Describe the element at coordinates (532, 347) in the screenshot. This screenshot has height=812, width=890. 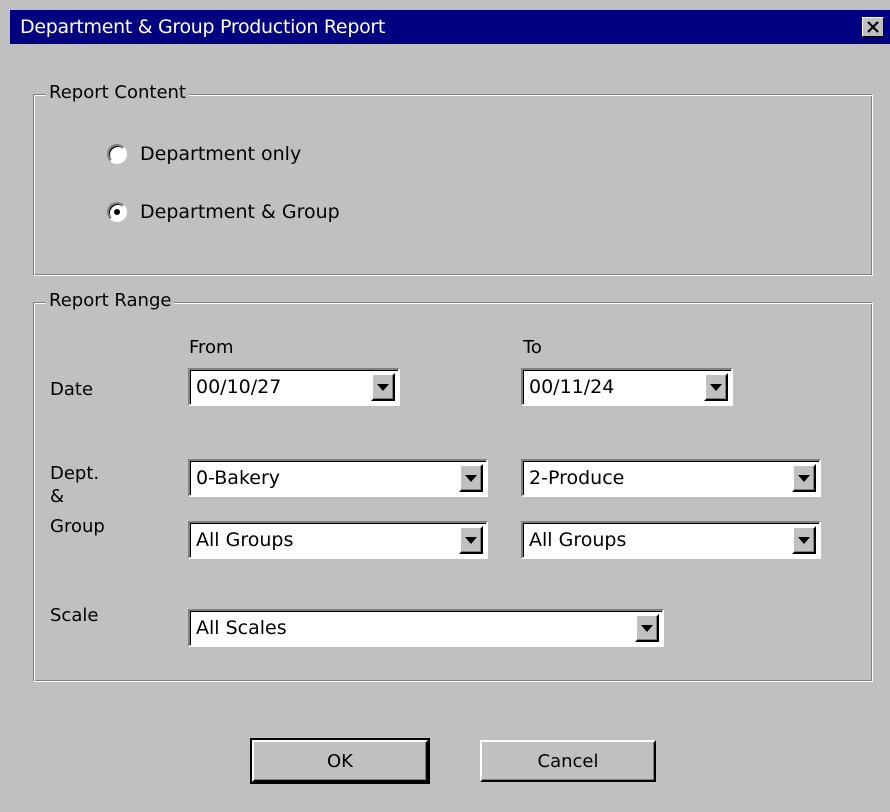
I see `to-label: To` at that location.